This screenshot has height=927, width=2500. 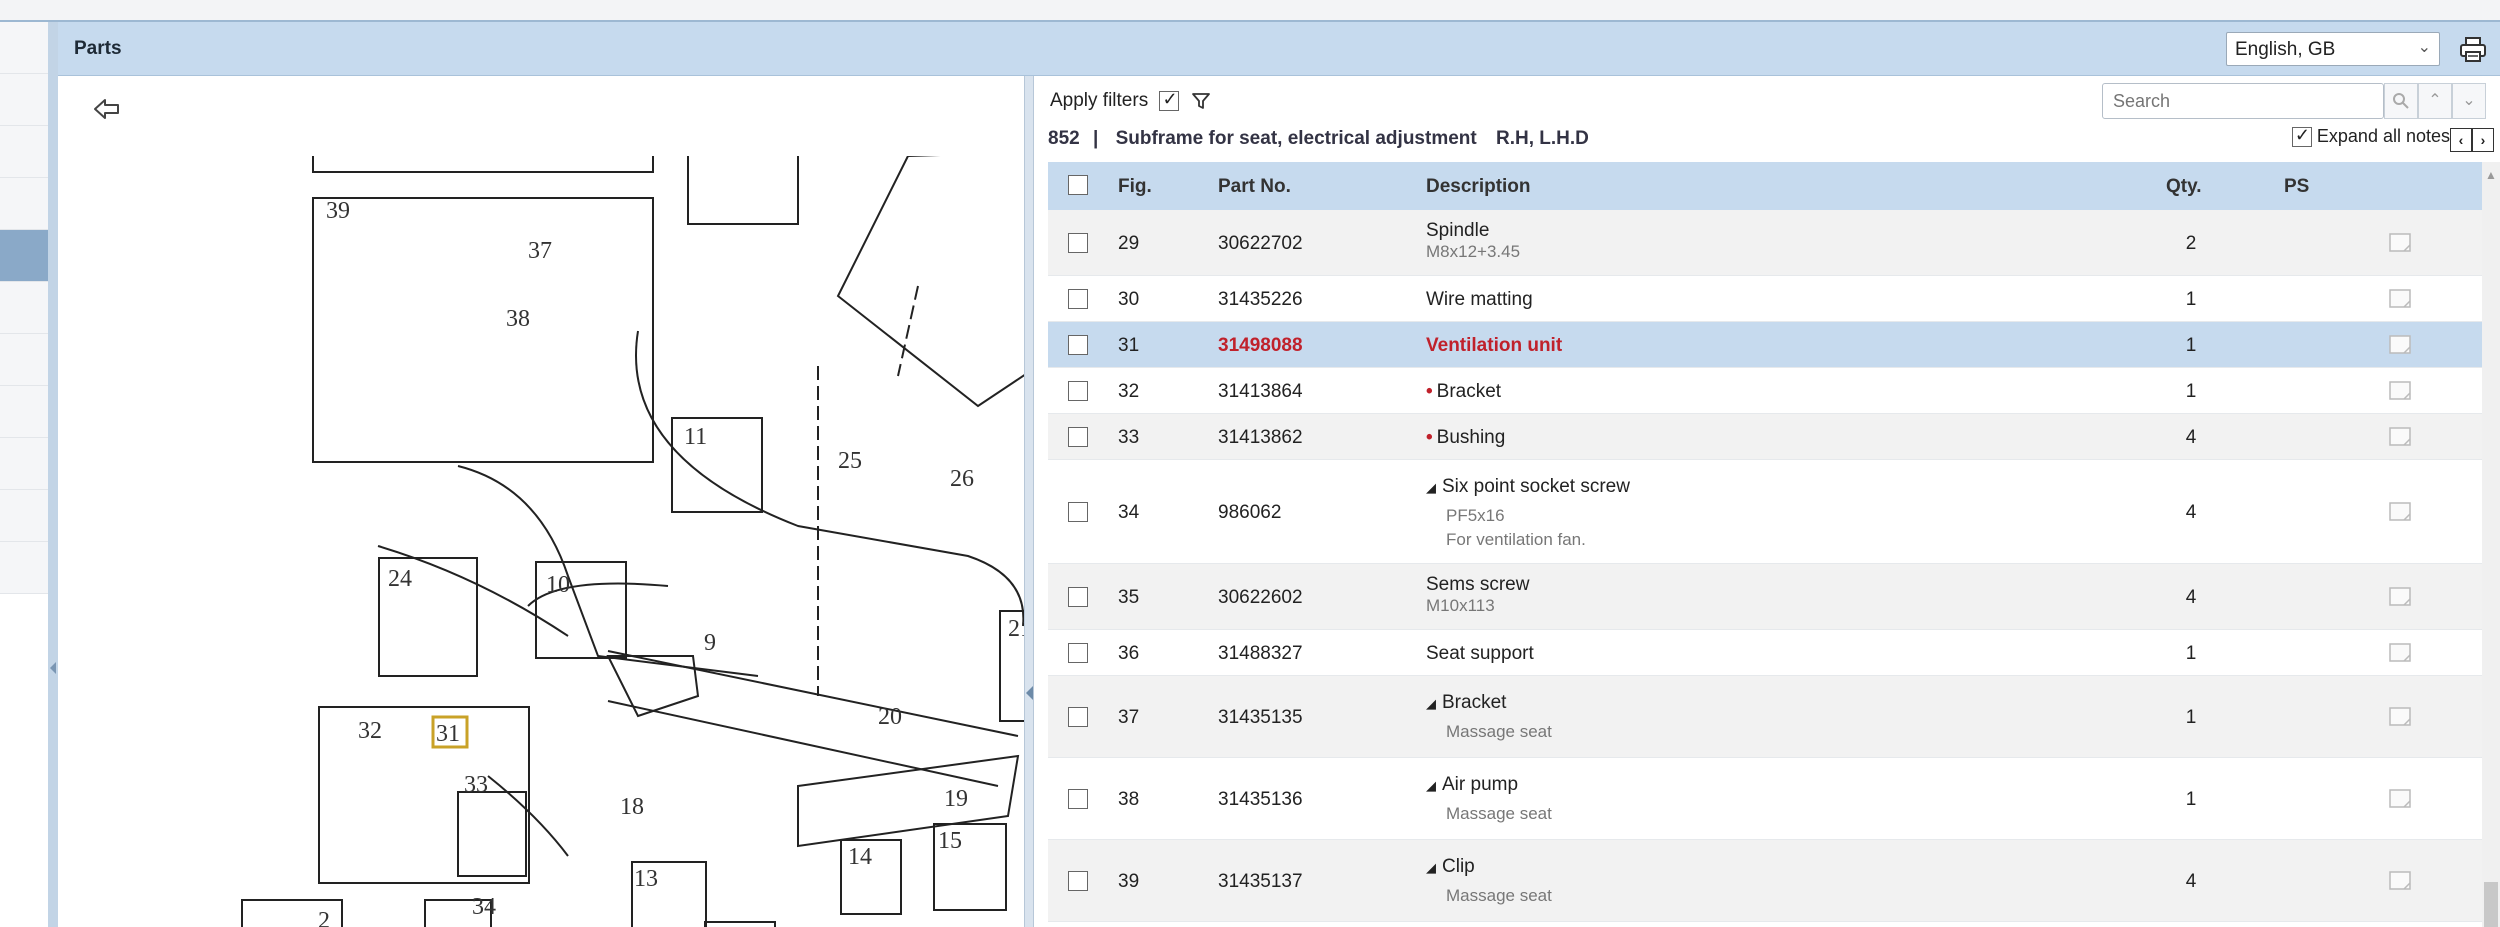 I want to click on row-part-no: 31488327, so click(x=1260, y=654).